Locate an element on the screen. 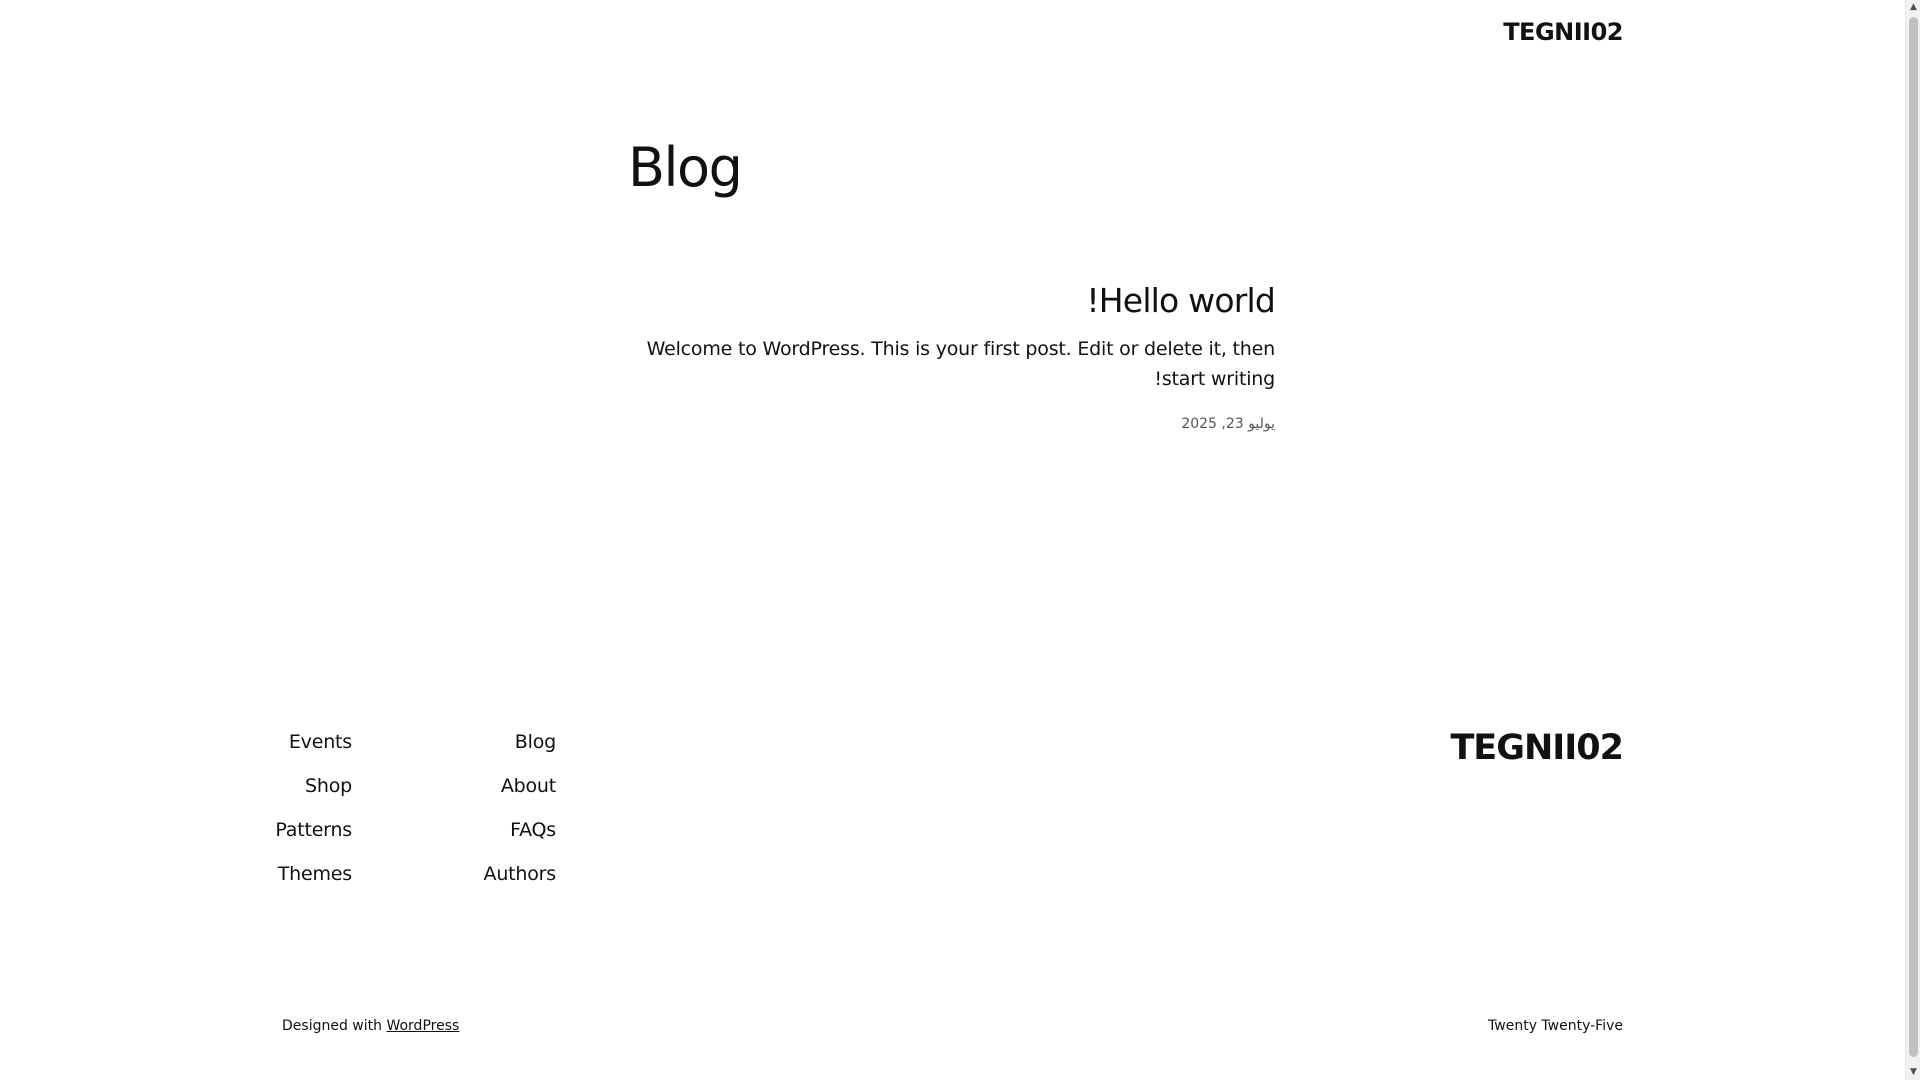  vertical-scrollbar: ▲ ▼ is located at coordinates (1912, 540).